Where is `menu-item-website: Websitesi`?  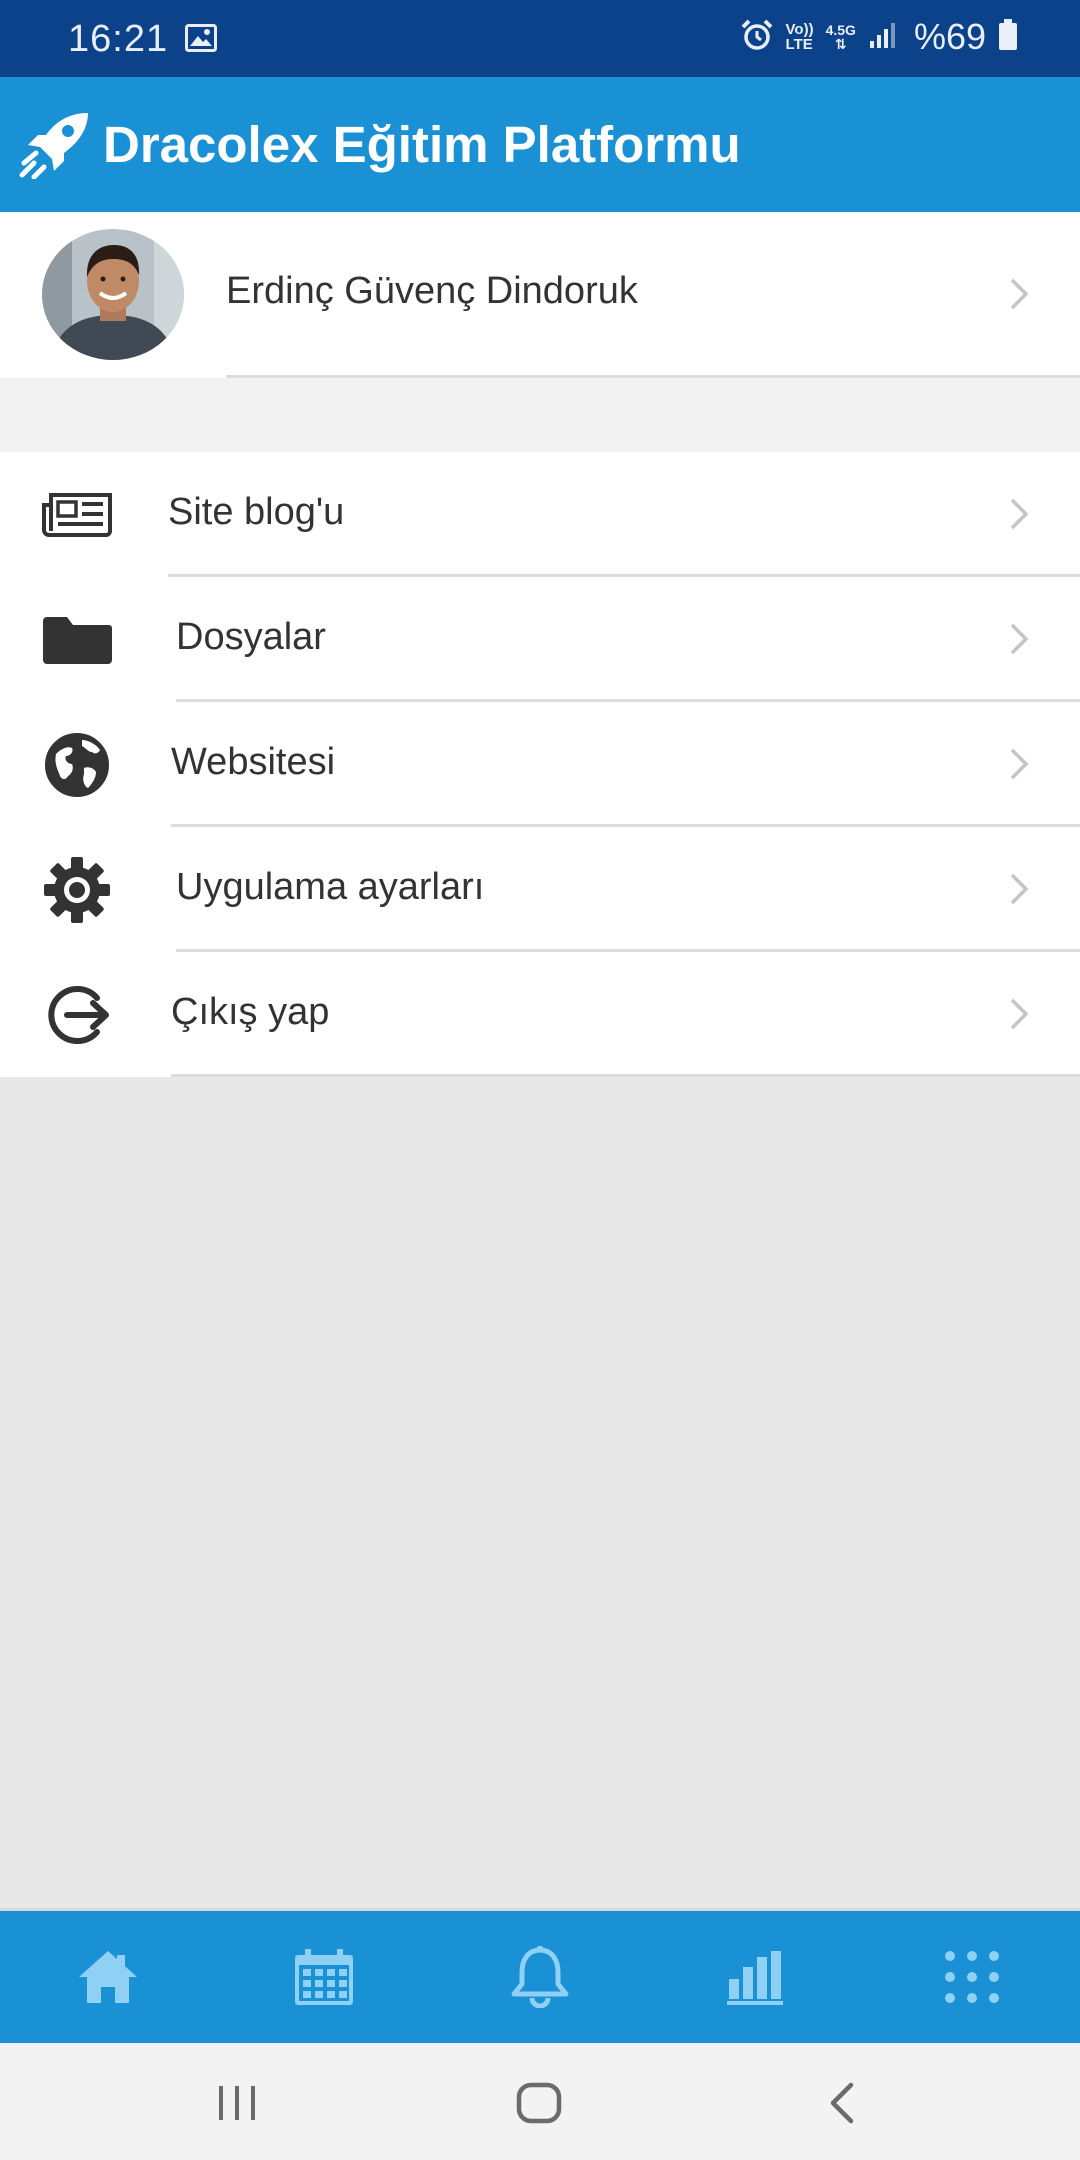
menu-item-website: Websitesi is located at coordinates (540, 764).